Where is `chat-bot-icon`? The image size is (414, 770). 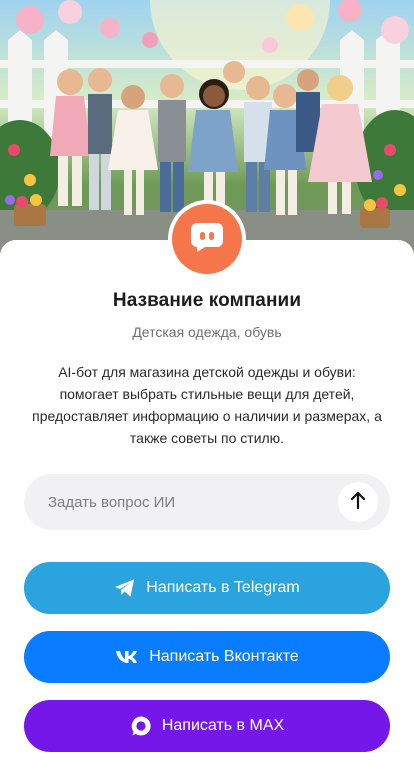 chat-bot-icon is located at coordinates (207, 239).